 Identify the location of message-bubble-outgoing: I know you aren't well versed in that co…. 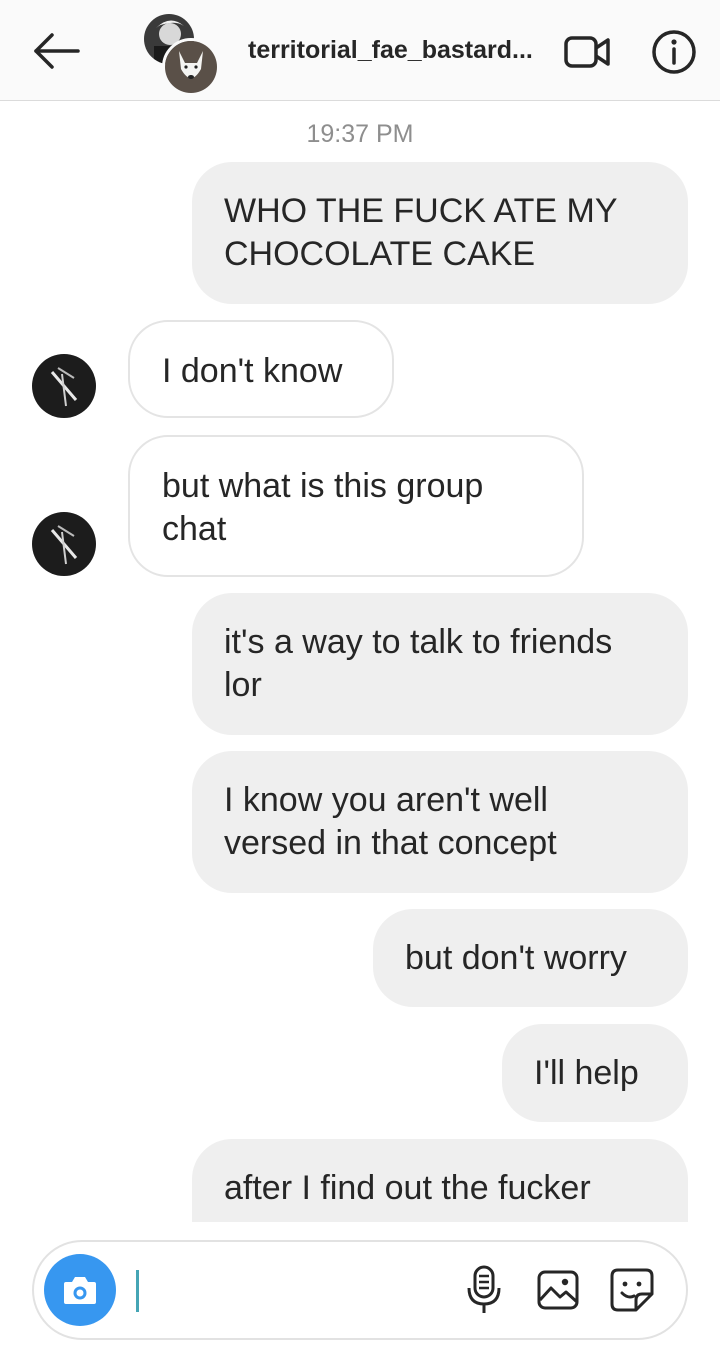
(440, 822).